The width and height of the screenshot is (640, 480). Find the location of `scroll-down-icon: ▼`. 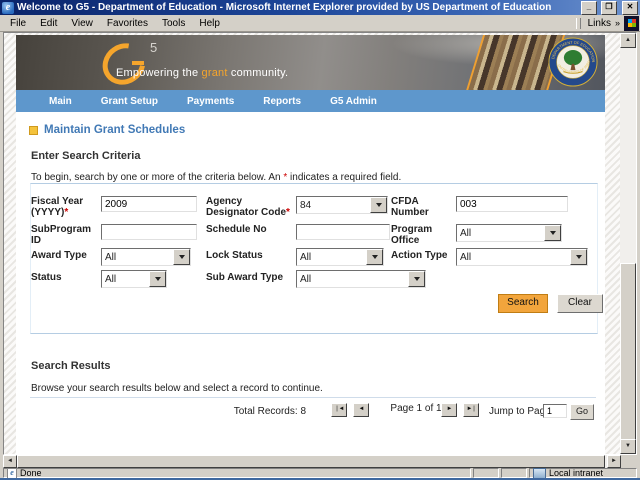

scroll-down-icon: ▼ is located at coordinates (628, 446).